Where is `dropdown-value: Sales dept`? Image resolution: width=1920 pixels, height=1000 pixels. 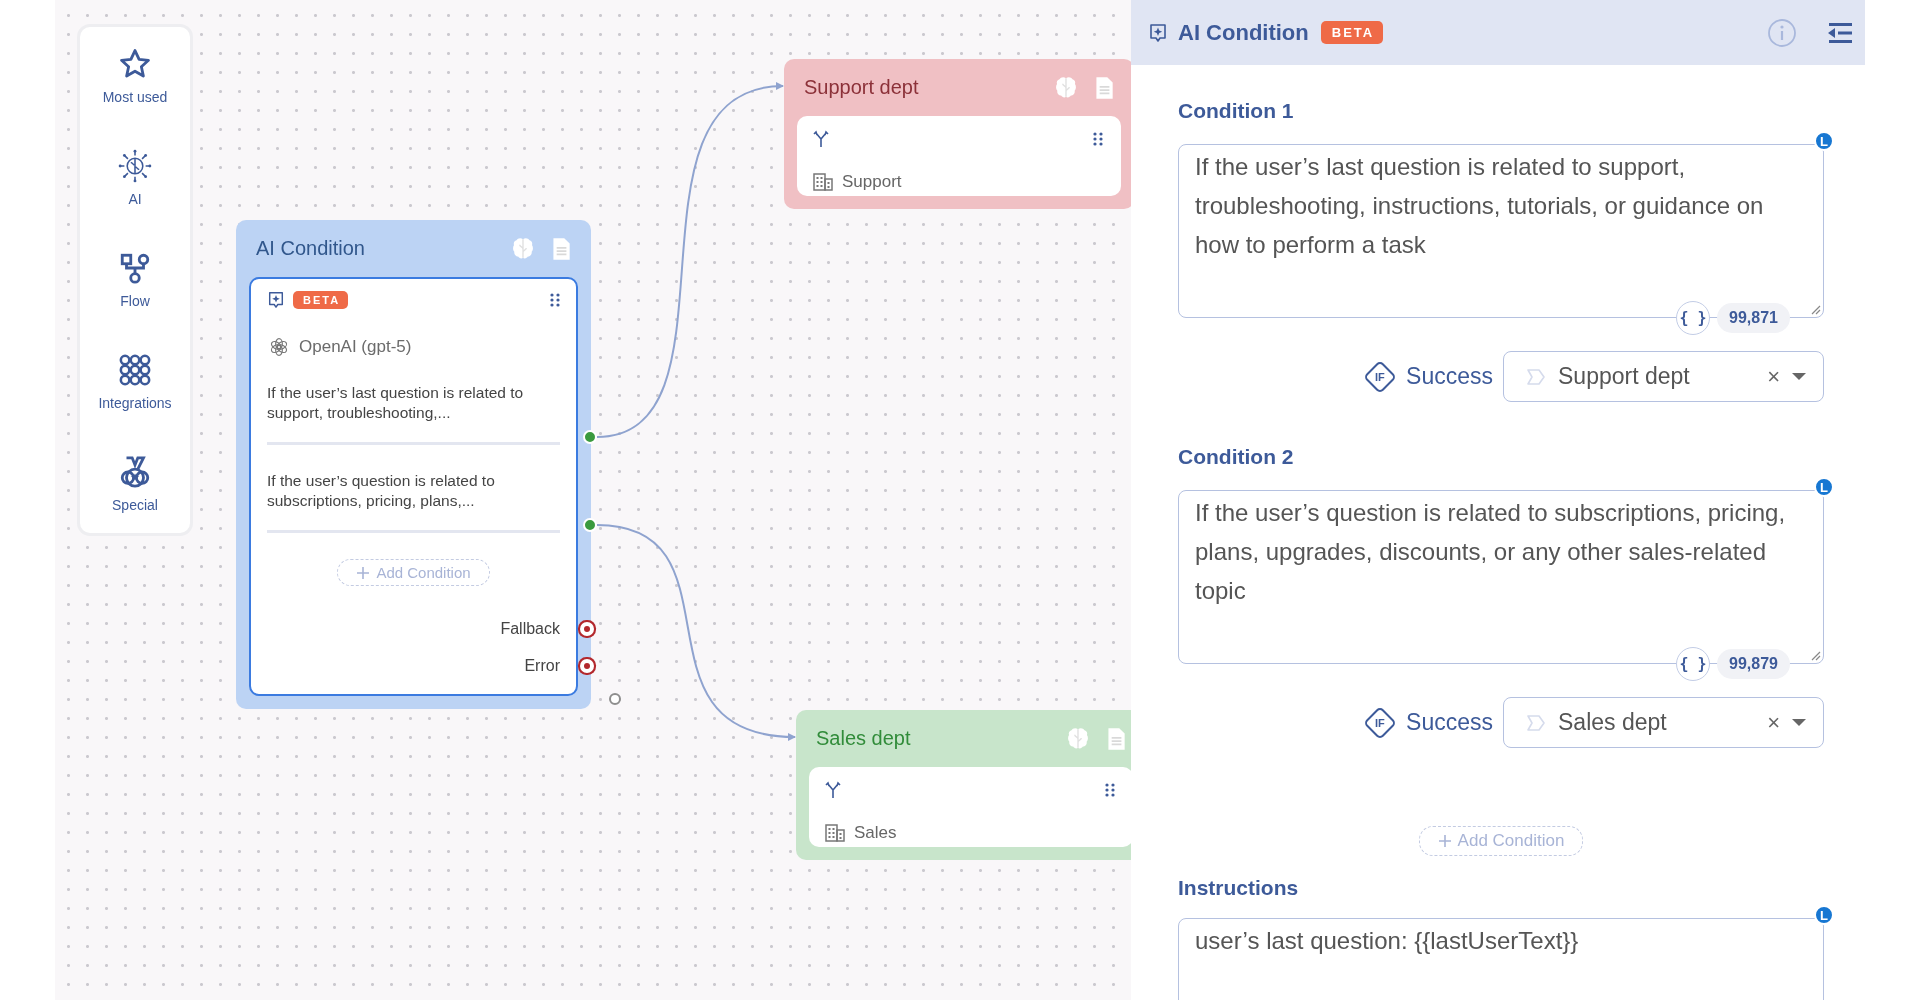
dropdown-value: Sales dept is located at coordinates (1613, 722).